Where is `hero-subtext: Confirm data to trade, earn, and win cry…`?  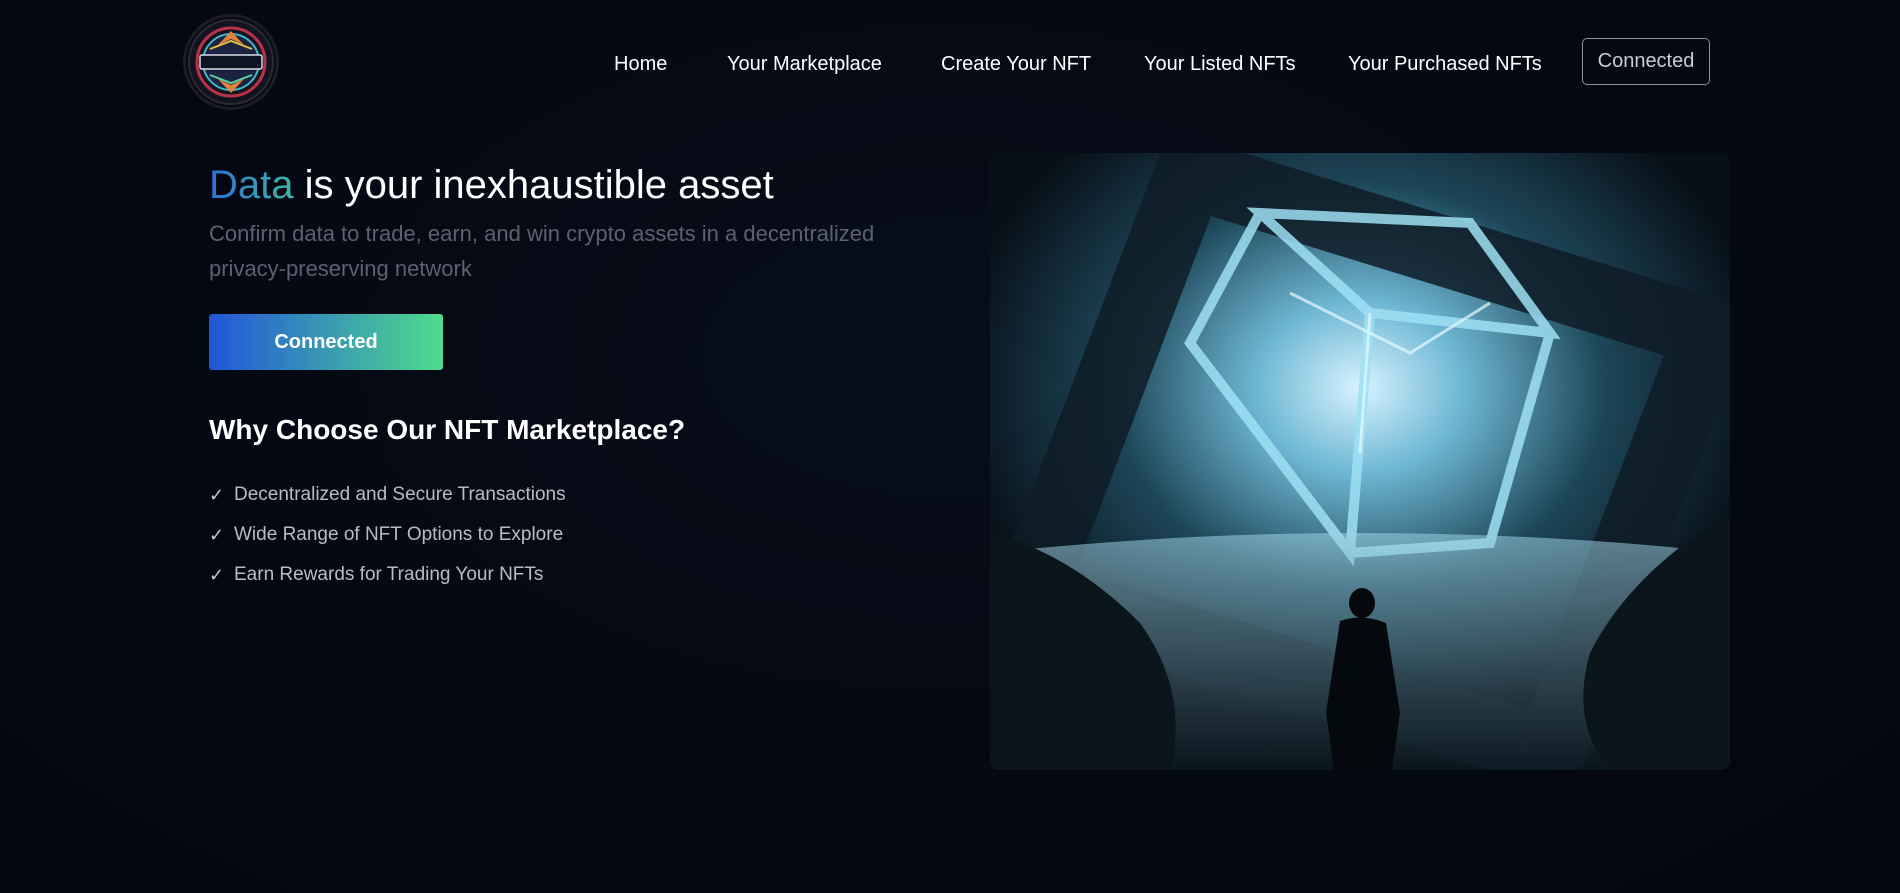 hero-subtext: Confirm data to trade, earn, and win cry… is located at coordinates (542, 251).